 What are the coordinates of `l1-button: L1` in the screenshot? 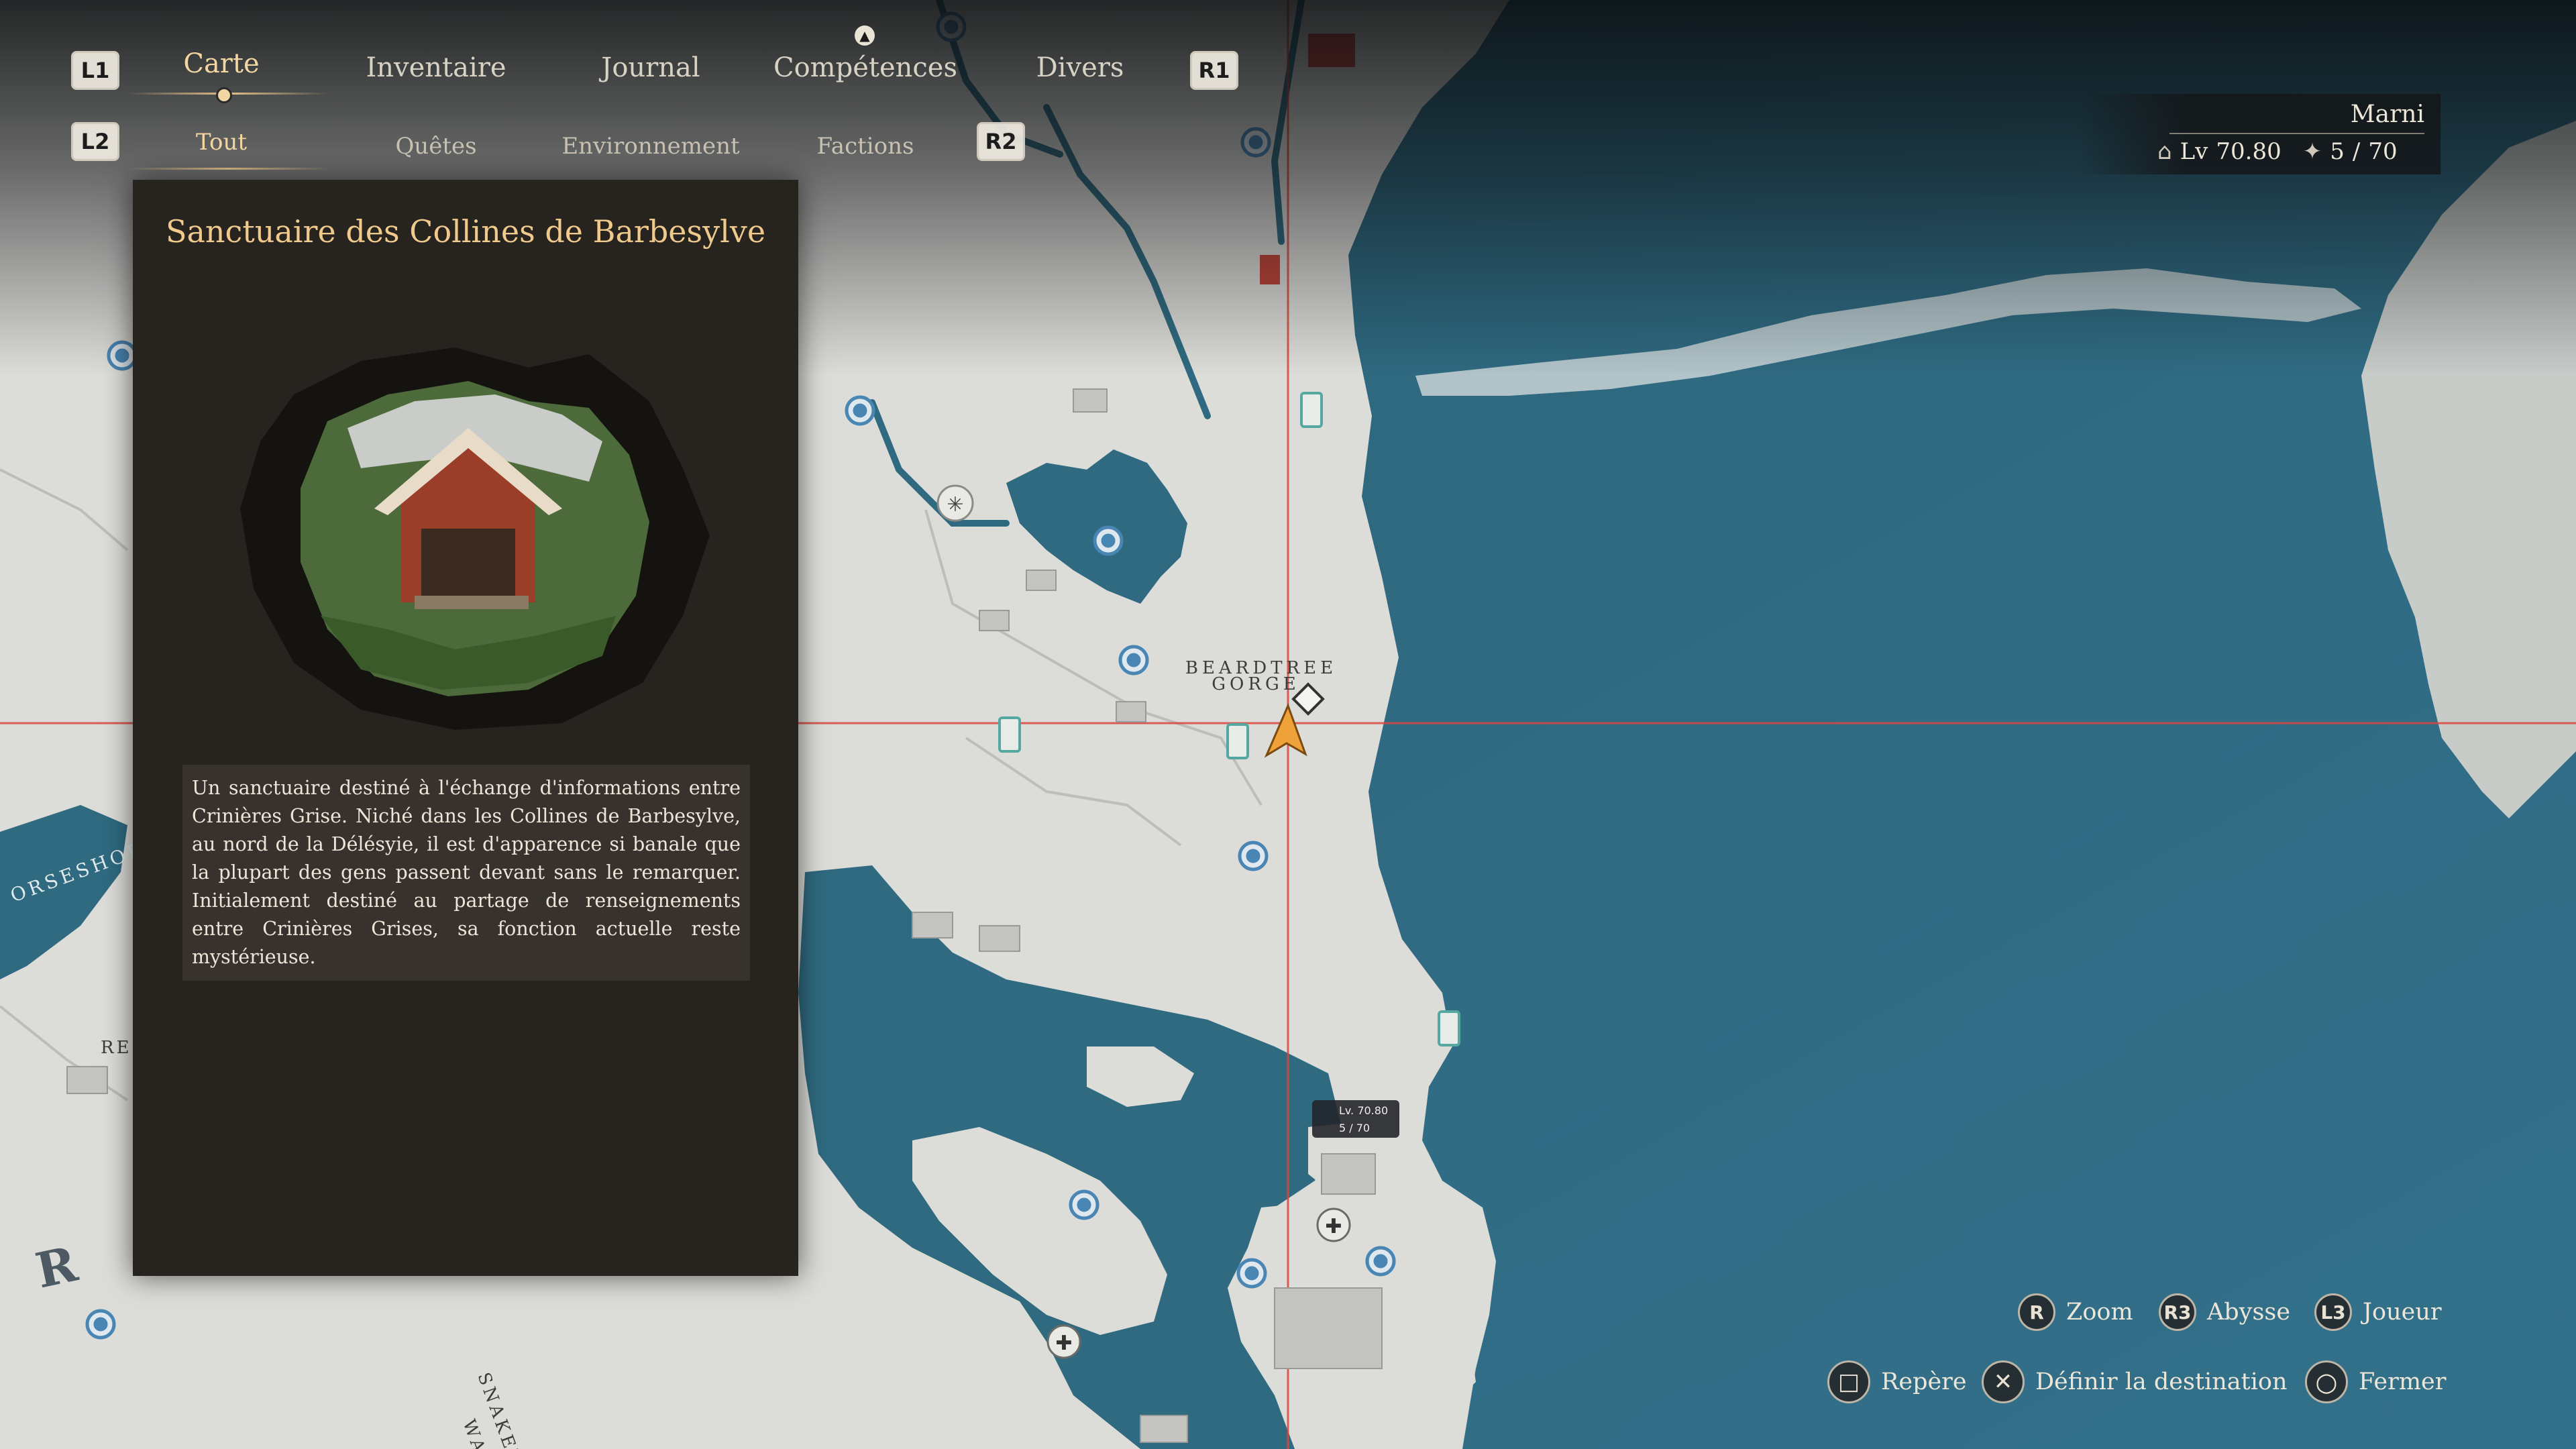 It's located at (95, 70).